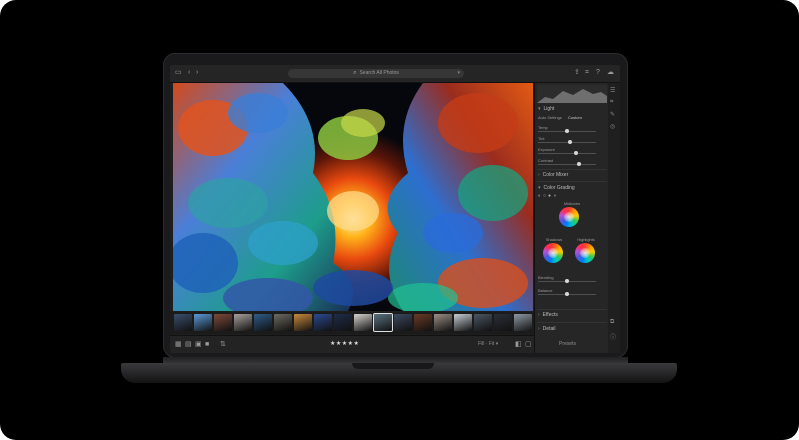 This screenshot has width=799, height=440. Describe the element at coordinates (379, 73) in the screenshot. I see `search-placeholder: Search All Photos` at that location.